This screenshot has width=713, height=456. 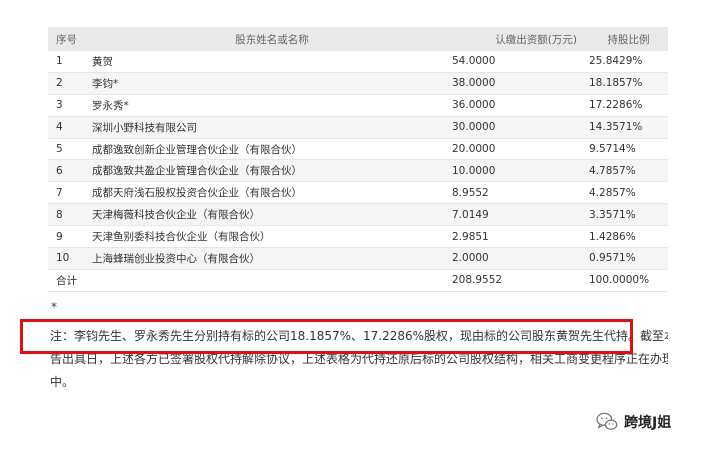 I want to click on cell-name: 成都天府浅石股权投资合伙企业（有限合伙）, so click(x=272, y=193).